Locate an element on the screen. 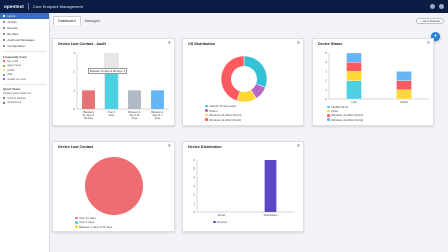  legend-label: Devices is located at coordinates (222, 222).